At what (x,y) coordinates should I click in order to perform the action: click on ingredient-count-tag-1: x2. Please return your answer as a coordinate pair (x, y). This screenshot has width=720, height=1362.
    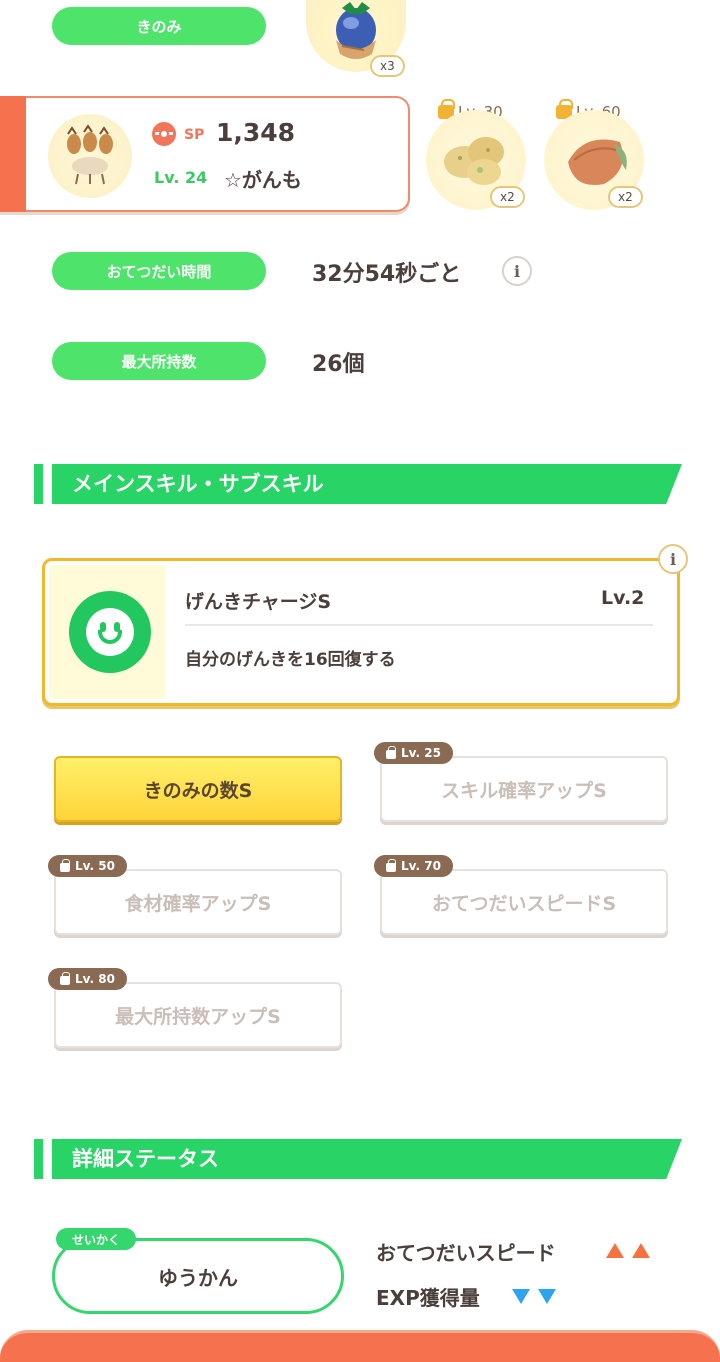
    Looking at the image, I should click on (507, 197).